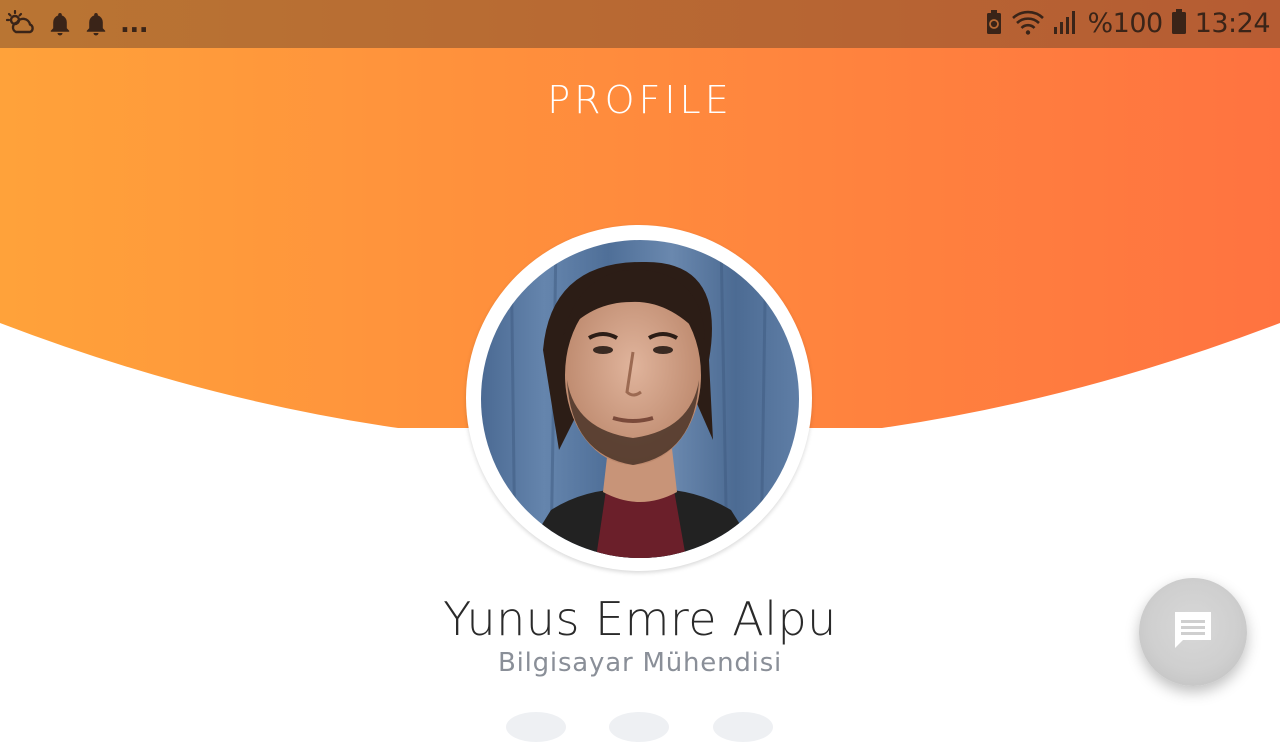 The width and height of the screenshot is (1280, 742). Describe the element at coordinates (1028, 24) in the screenshot. I see `wifi-icon` at that location.